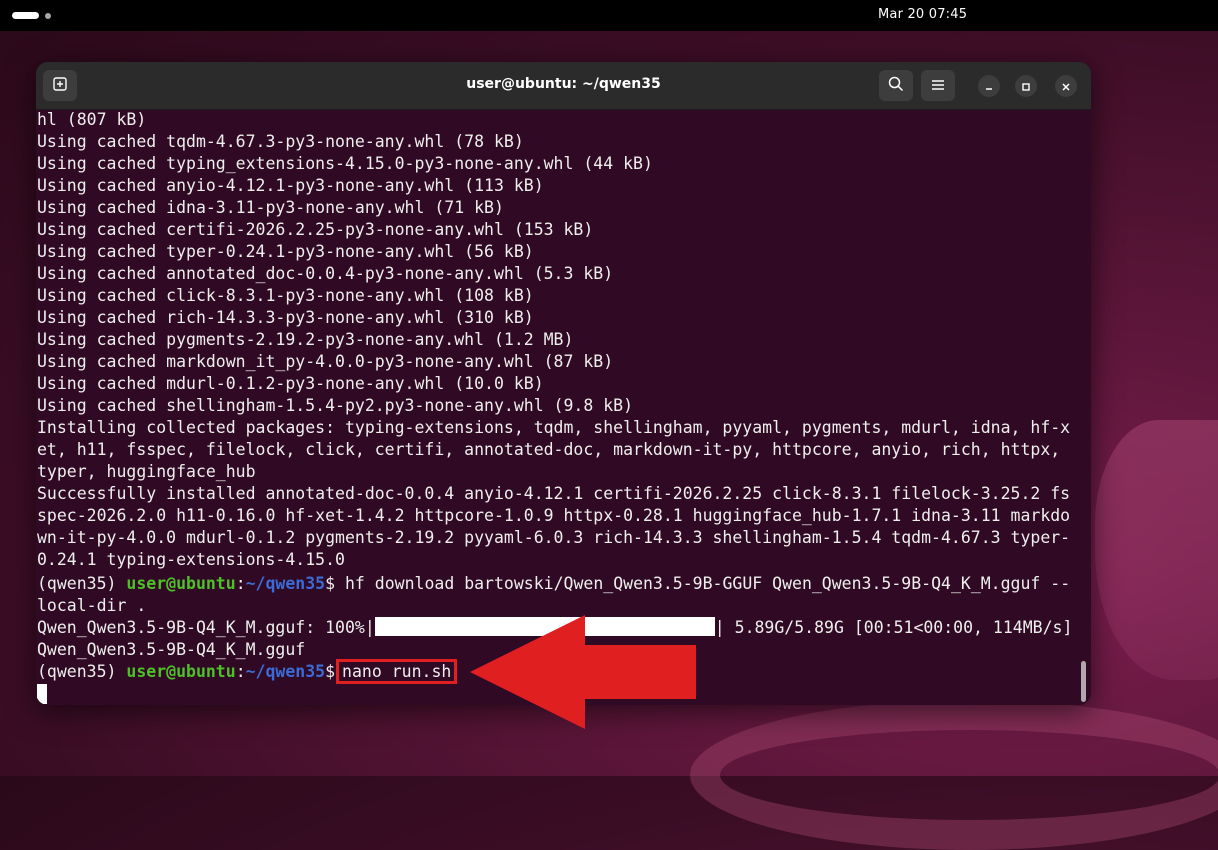 The height and width of the screenshot is (850, 1218). Describe the element at coordinates (583, 672) in the screenshot. I see `red-arrow-icon` at that location.